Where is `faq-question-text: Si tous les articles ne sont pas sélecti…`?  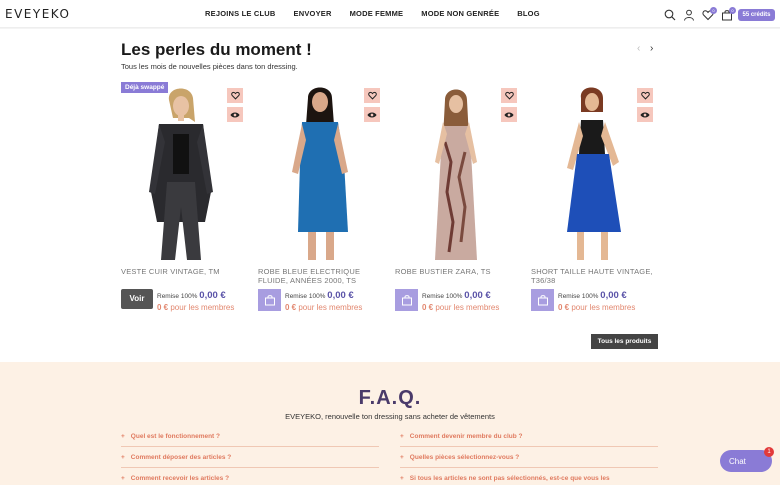 faq-question-text: Si tous les articles ne sont pas sélecti… is located at coordinates (509, 478).